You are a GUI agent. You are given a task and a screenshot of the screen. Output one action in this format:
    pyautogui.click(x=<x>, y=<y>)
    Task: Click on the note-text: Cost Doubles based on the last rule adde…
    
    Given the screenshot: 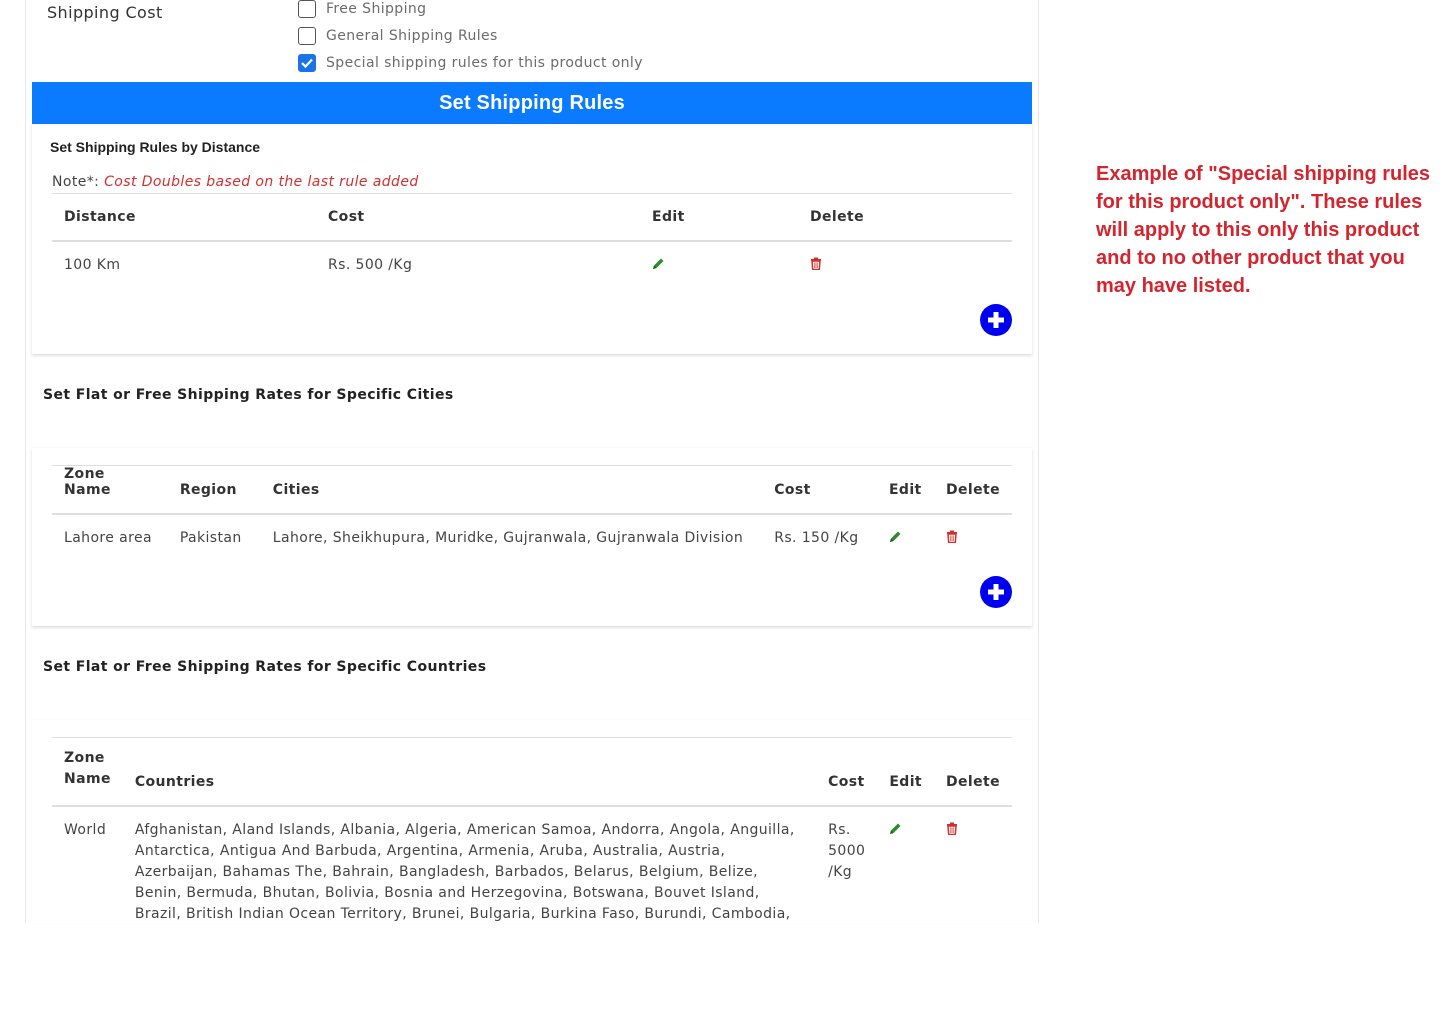 What is the action you would take?
    pyautogui.click(x=261, y=182)
    